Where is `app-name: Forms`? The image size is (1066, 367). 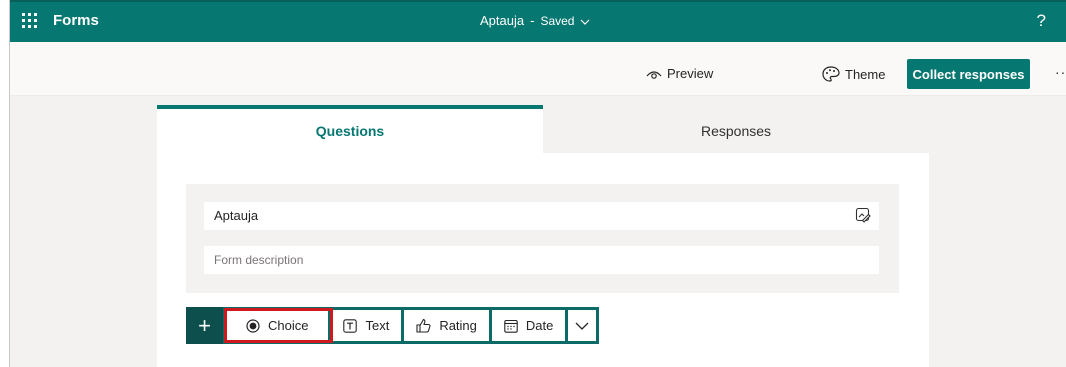 app-name: Forms is located at coordinates (76, 20).